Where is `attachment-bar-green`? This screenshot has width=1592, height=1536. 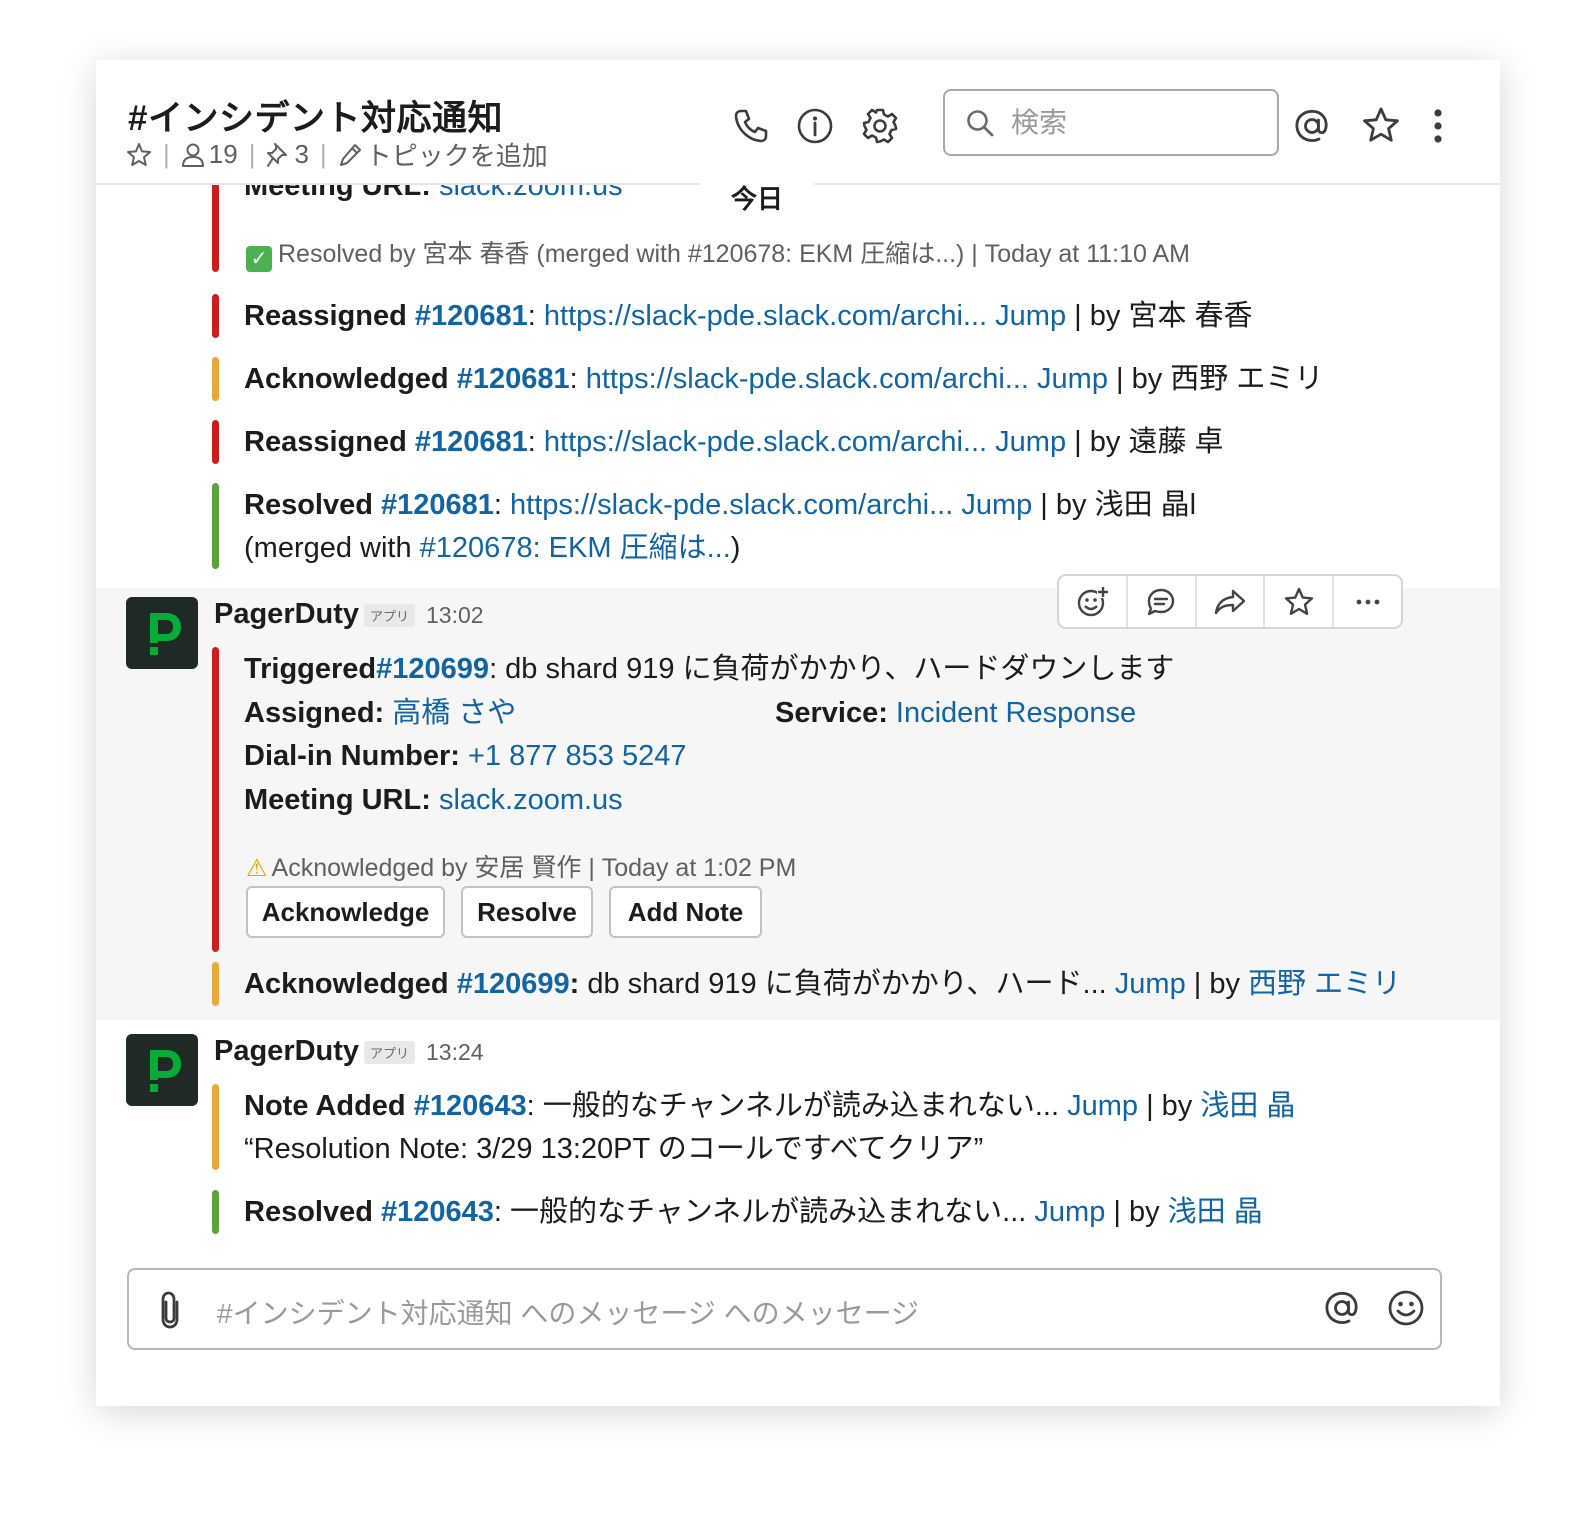 attachment-bar-green is located at coordinates (215, 526).